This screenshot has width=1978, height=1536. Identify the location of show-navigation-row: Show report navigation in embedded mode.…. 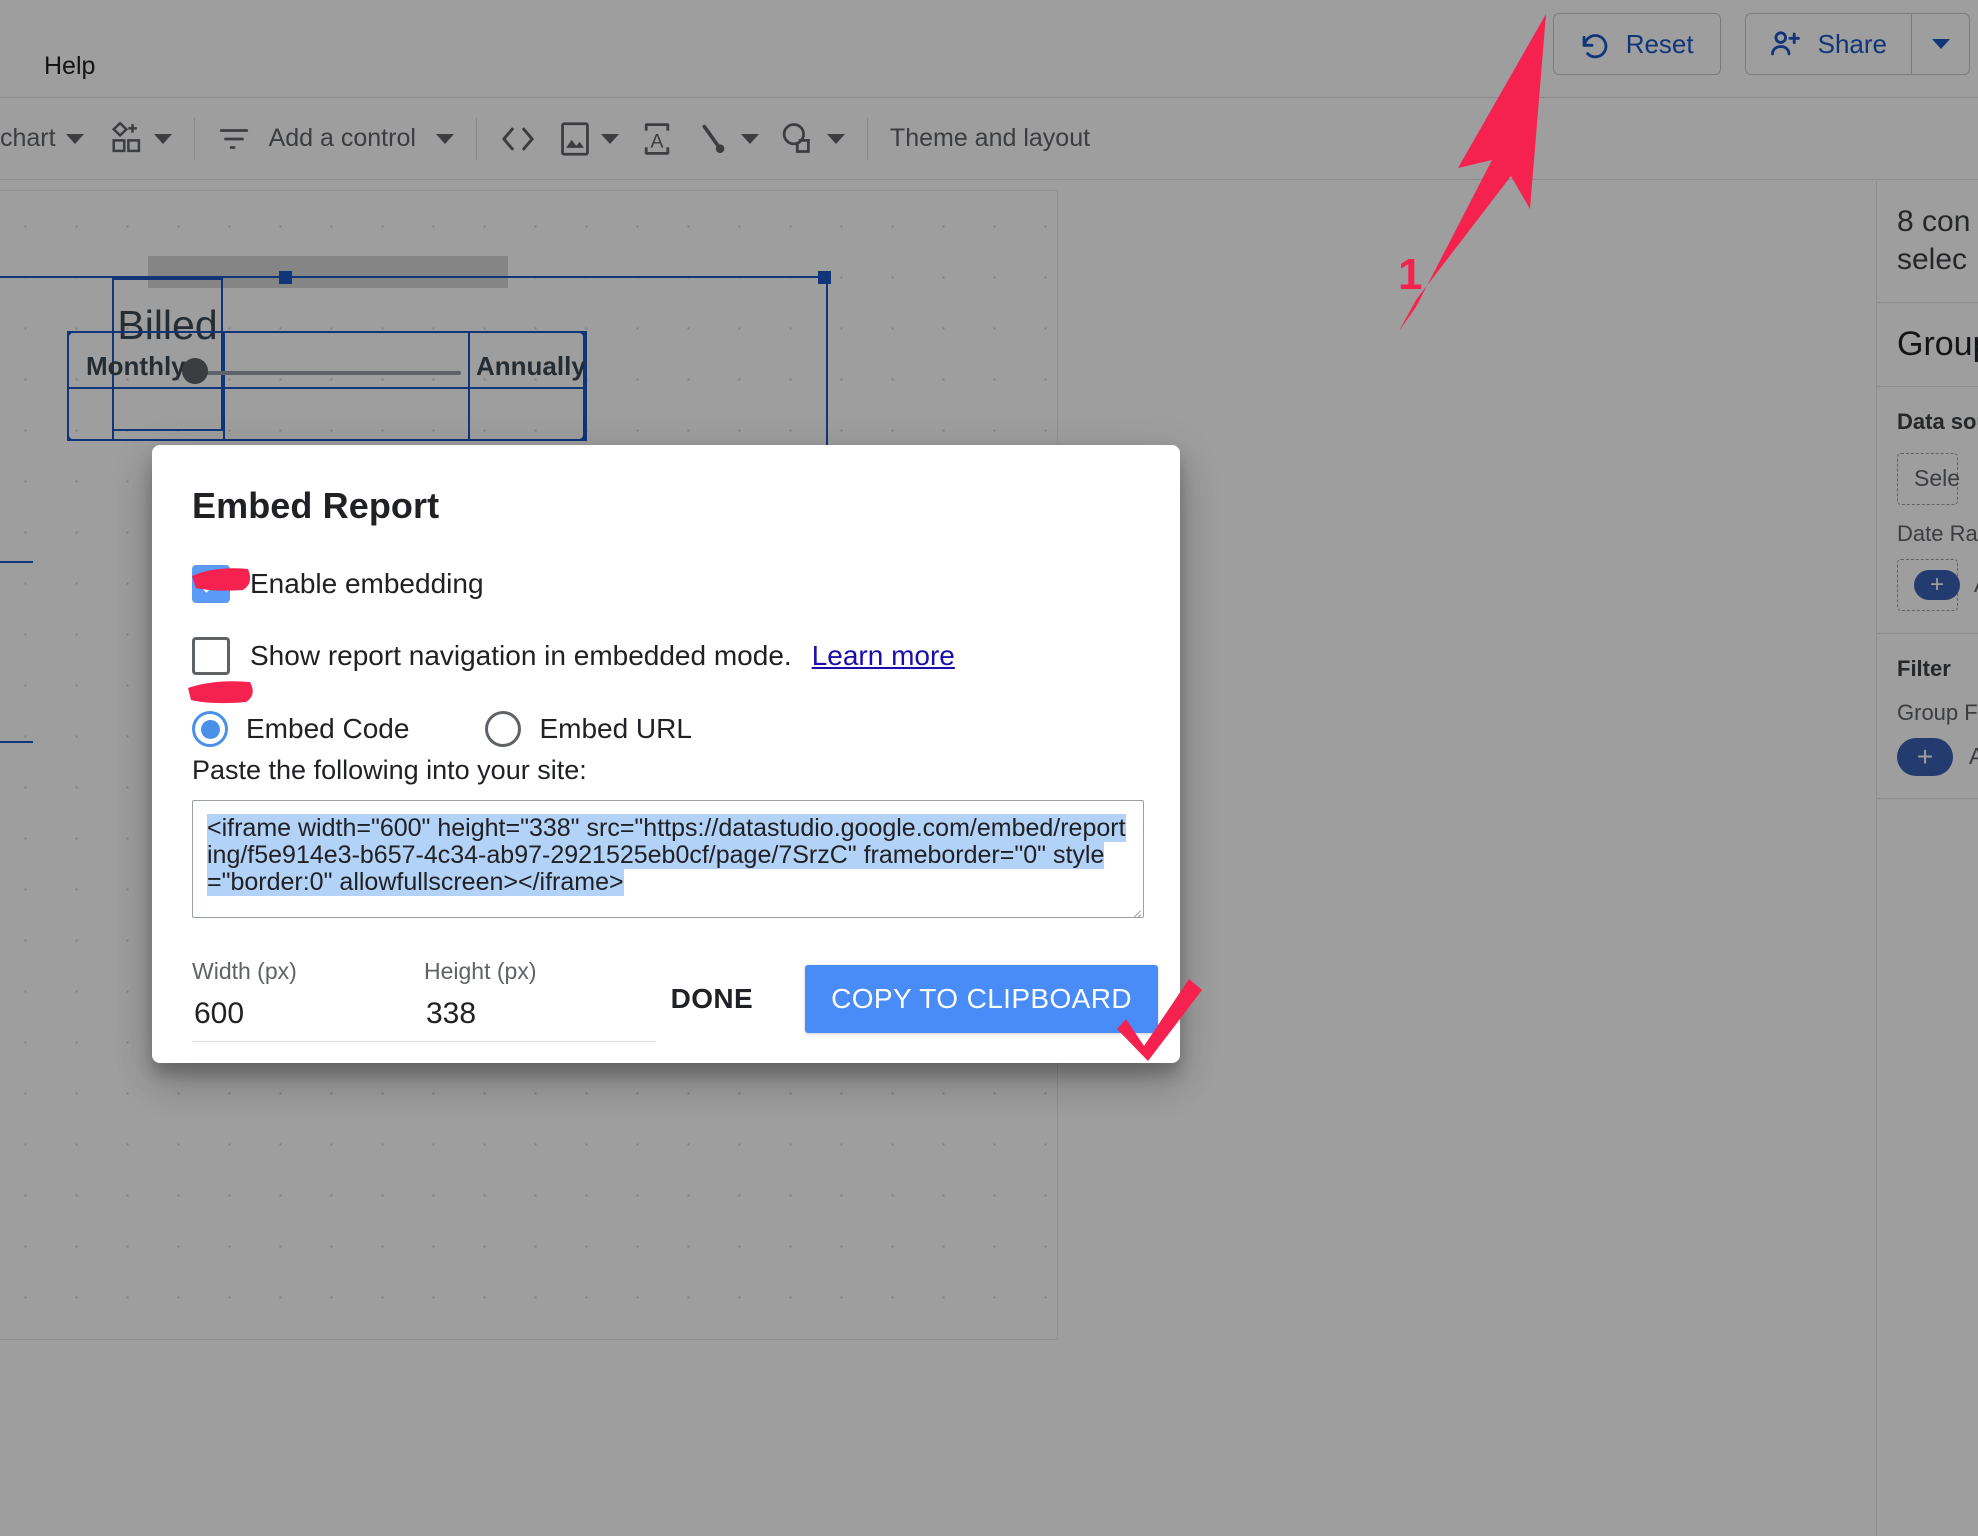
(667, 656).